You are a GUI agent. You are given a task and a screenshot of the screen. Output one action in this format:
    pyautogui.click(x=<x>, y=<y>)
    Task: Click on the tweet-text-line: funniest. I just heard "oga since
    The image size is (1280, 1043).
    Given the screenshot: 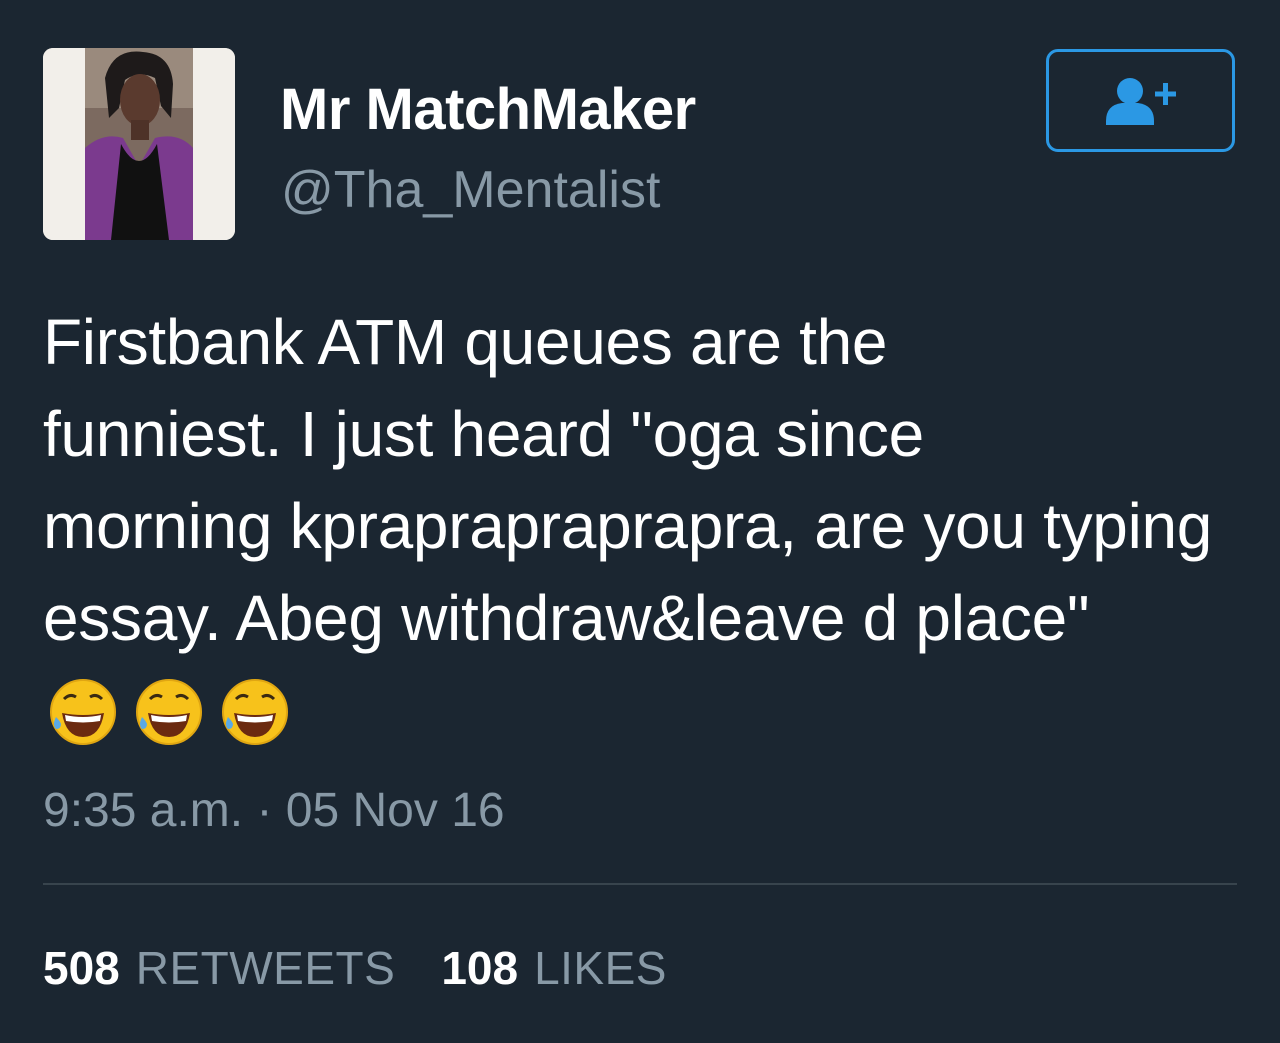 What is the action you would take?
    pyautogui.click(x=483, y=434)
    